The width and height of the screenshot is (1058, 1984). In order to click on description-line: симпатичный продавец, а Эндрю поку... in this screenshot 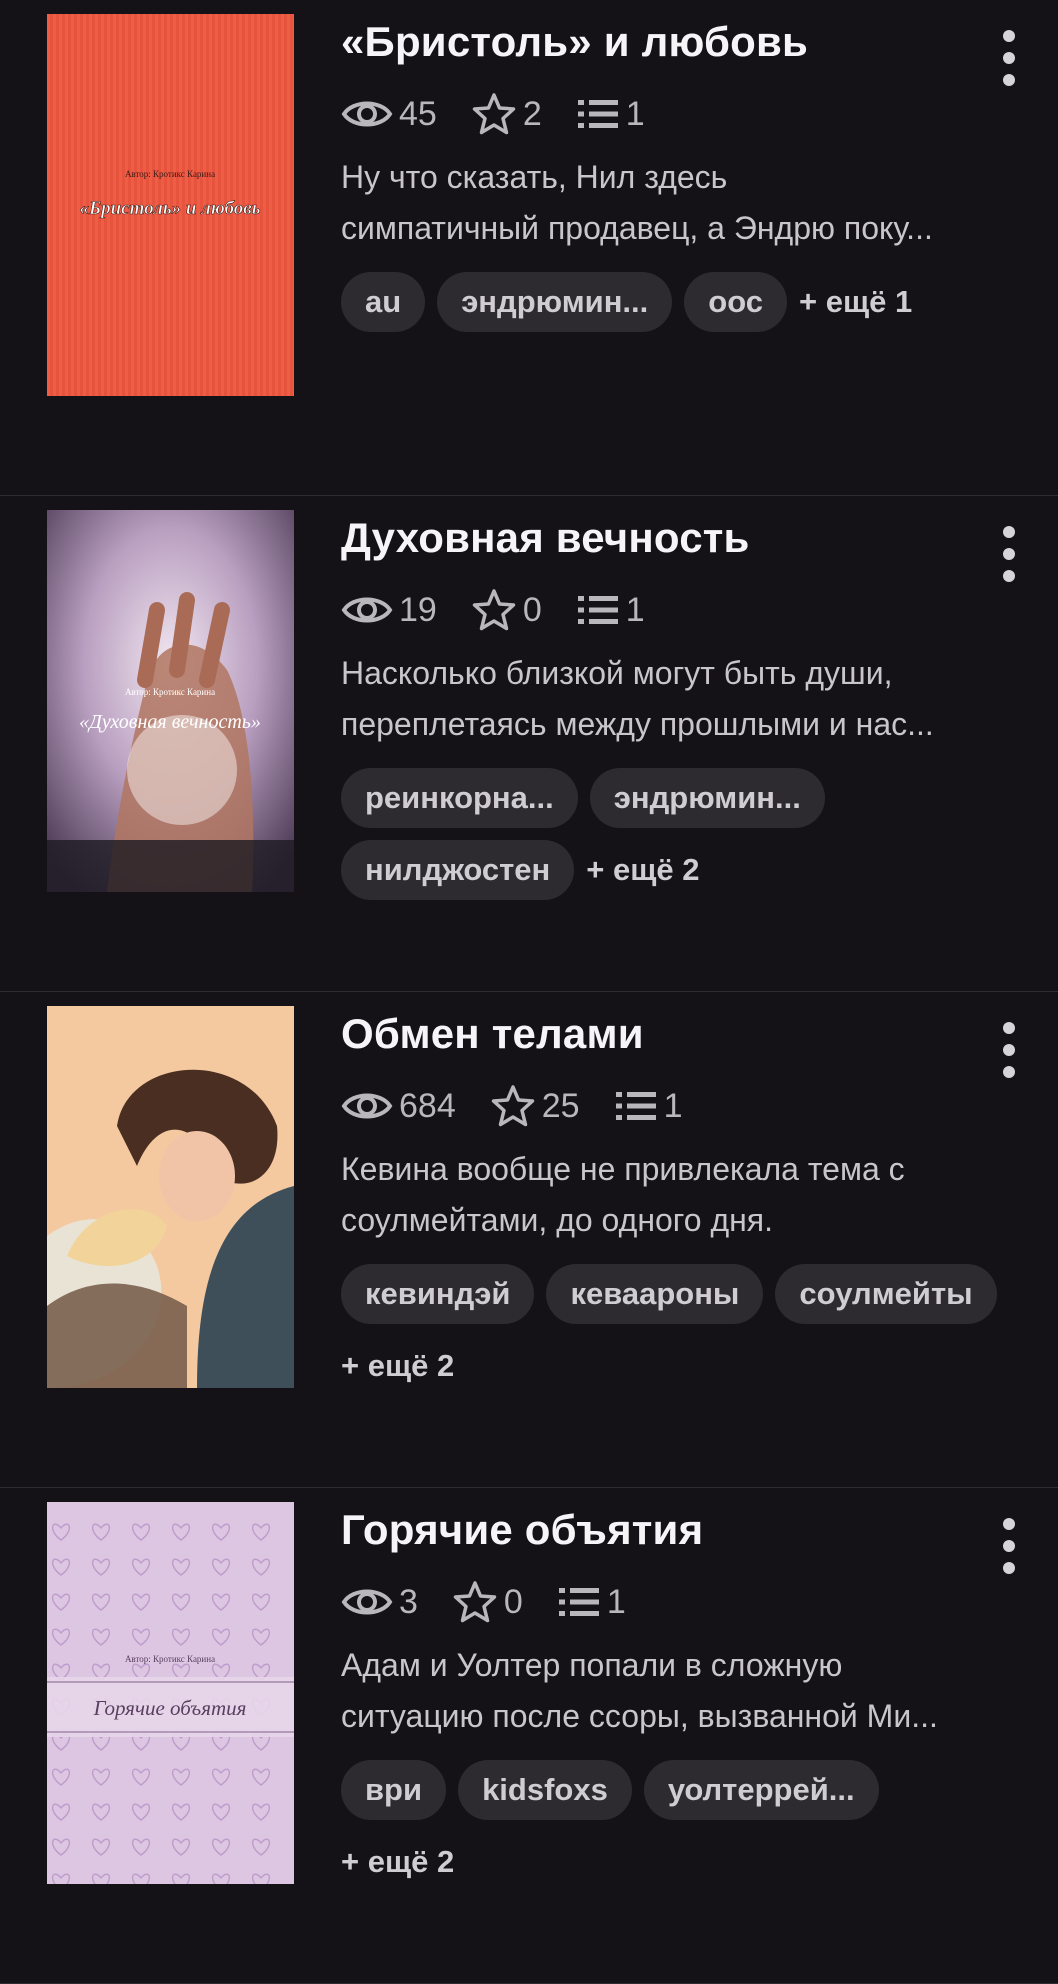, I will do `click(637, 228)`.